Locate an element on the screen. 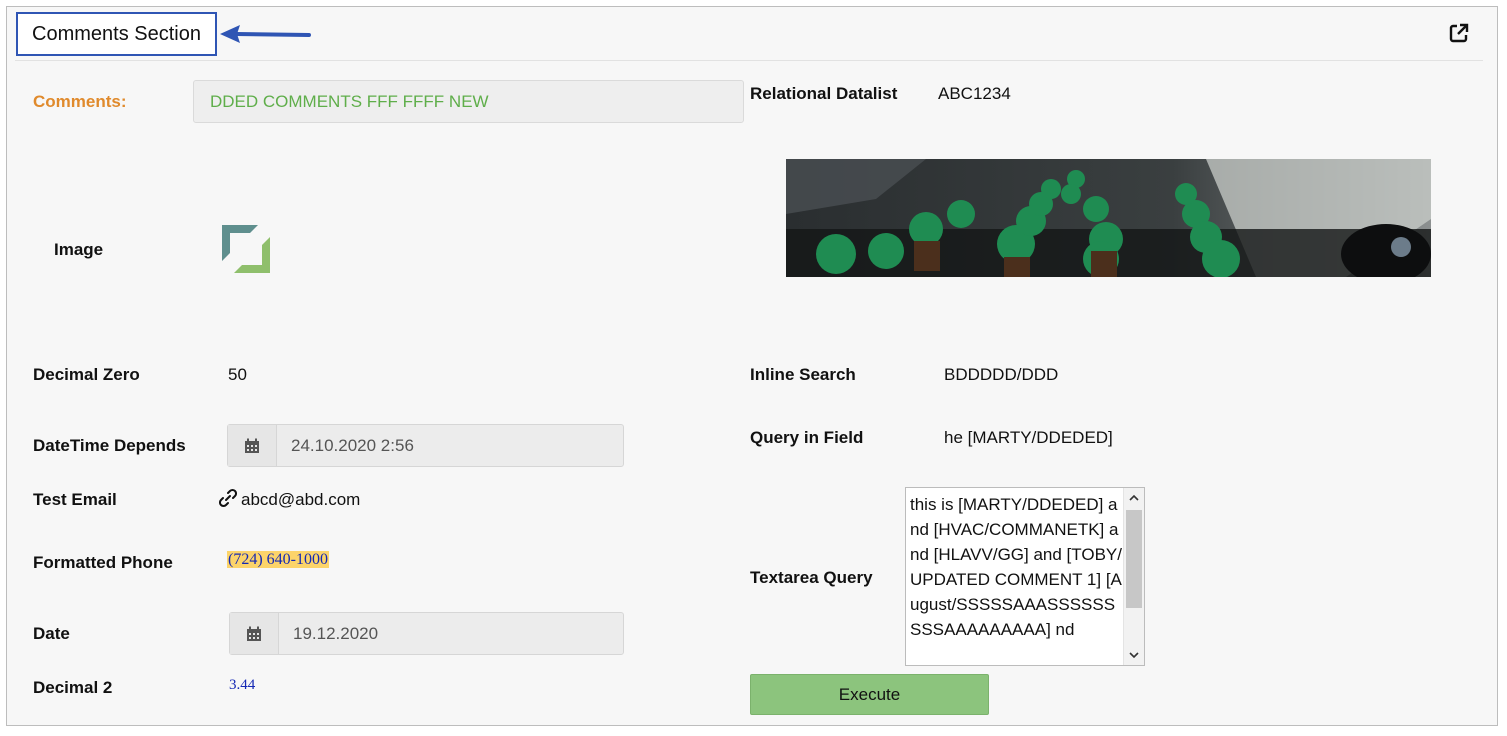  section-title: Comments Section is located at coordinates (116, 34).